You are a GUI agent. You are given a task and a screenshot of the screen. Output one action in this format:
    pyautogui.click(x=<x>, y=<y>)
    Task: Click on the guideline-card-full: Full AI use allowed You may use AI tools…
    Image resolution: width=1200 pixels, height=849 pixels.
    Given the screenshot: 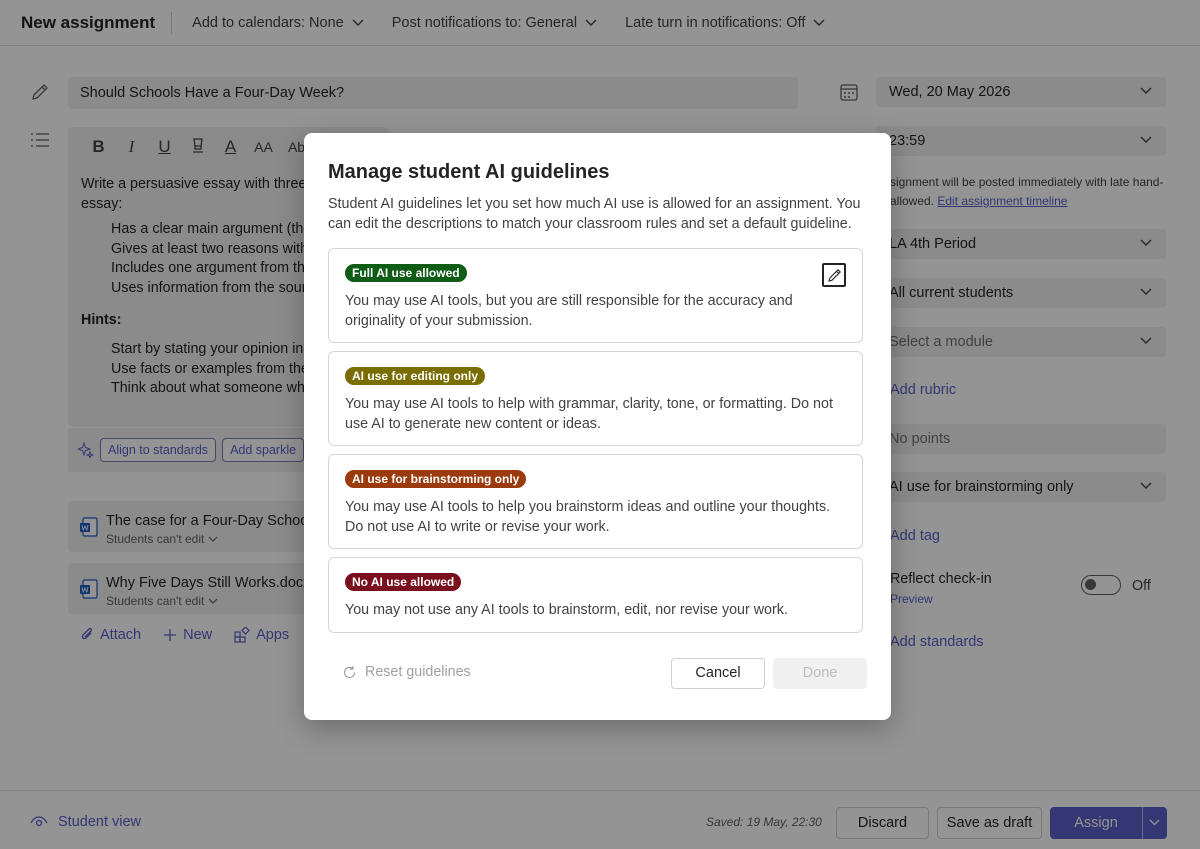 What is the action you would take?
    pyautogui.click(x=595, y=295)
    